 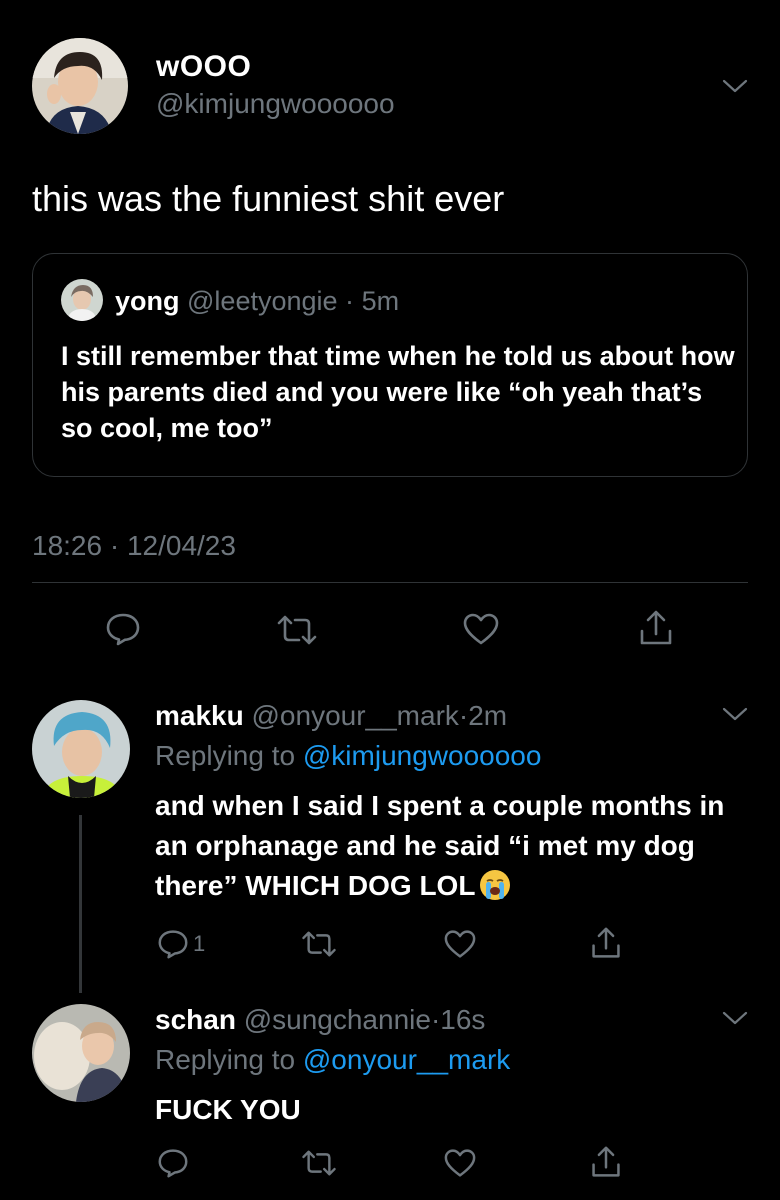 I want to click on reply-header: schan @sungchannie·16s, so click(x=320, y=1020).